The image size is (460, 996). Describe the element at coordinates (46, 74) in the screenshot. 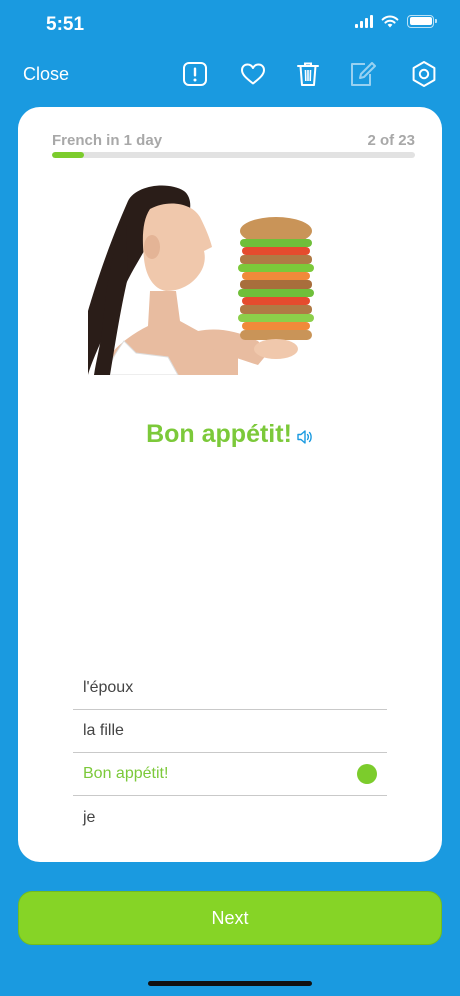

I see `close-button: Close` at that location.